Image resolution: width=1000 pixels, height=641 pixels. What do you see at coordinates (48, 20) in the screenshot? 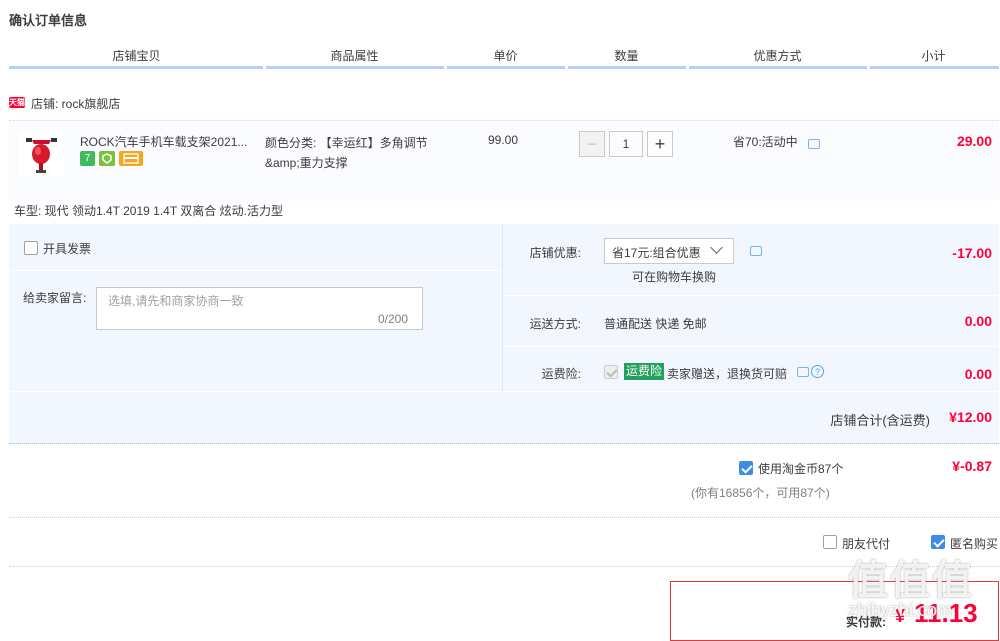
I see `page-title: 确认订单信息` at bounding box center [48, 20].